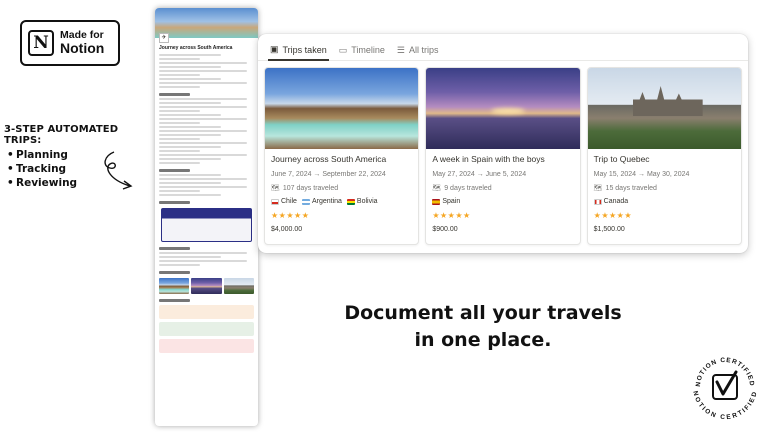 Image resolution: width=768 pixels, height=432 pixels. Describe the element at coordinates (206, 225) in the screenshot. I see `boarding-pass-image` at that location.